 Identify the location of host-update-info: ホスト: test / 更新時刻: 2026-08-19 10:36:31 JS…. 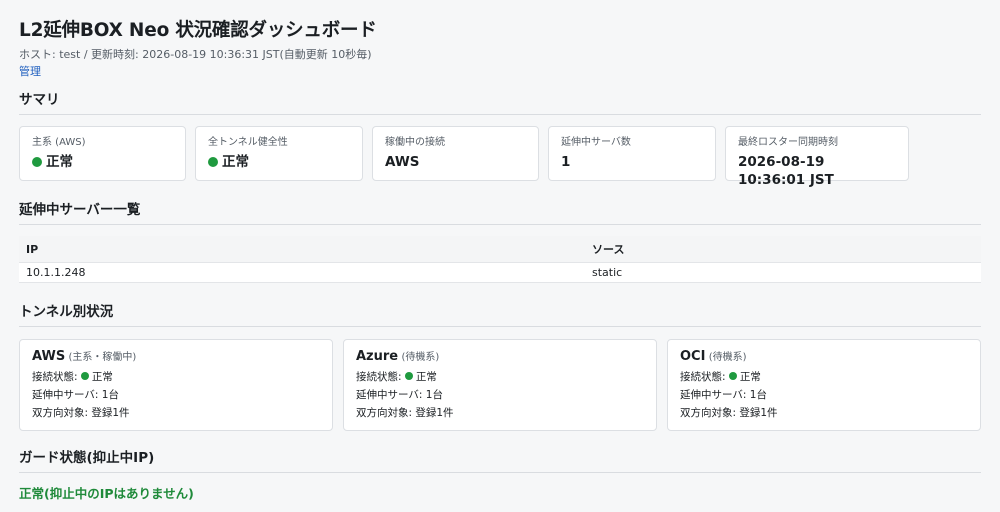
(195, 54).